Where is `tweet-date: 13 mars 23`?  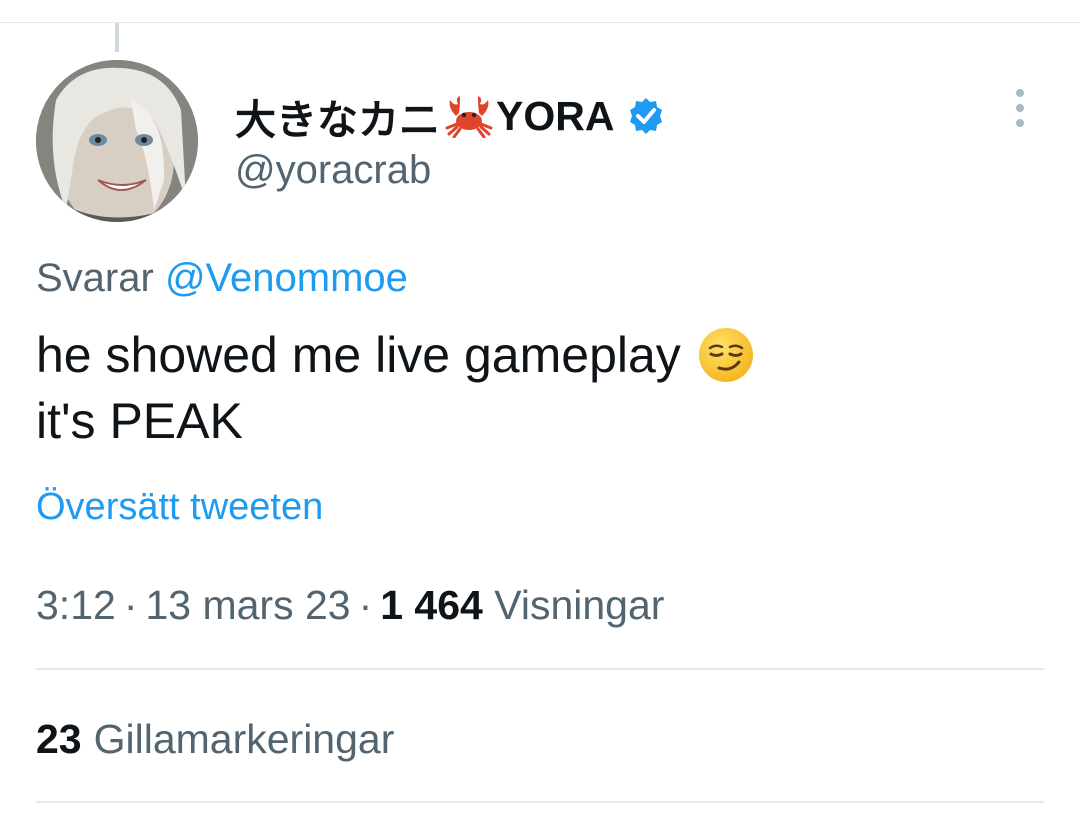 tweet-date: 13 mars 23 is located at coordinates (247, 605).